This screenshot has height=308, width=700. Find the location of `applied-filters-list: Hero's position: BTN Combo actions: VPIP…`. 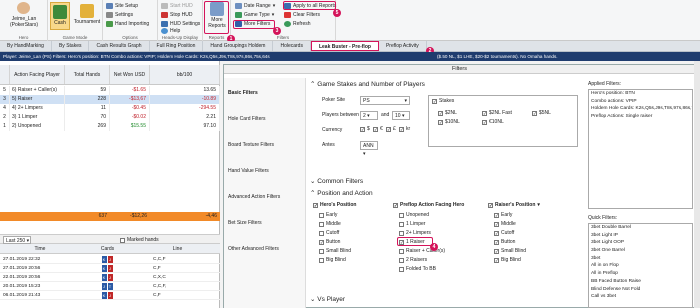

applied-filters-list: Hero's position: BTN Combo actions: VPIP… is located at coordinates (640, 149).